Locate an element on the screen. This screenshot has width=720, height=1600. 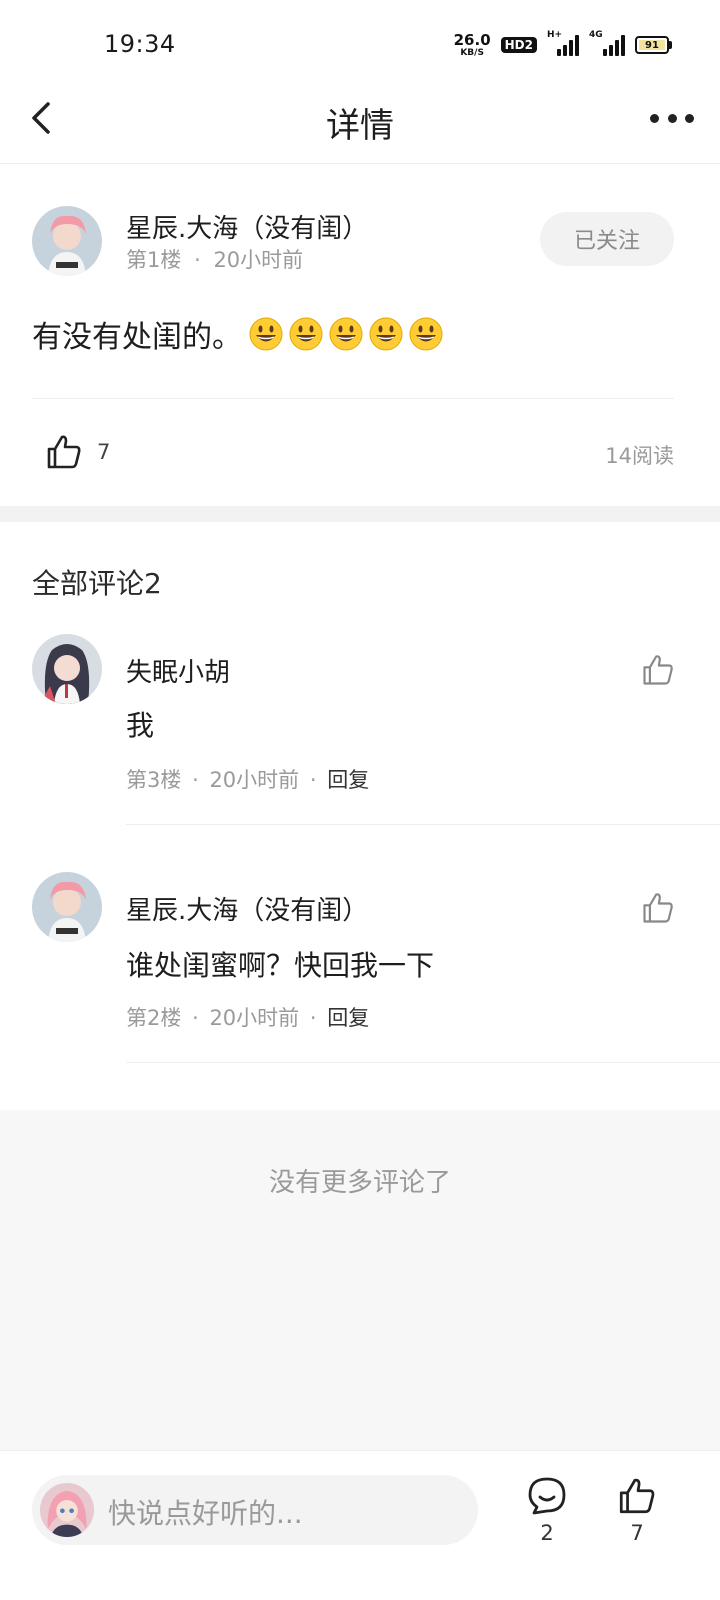
more-button is located at coordinates (672, 118).